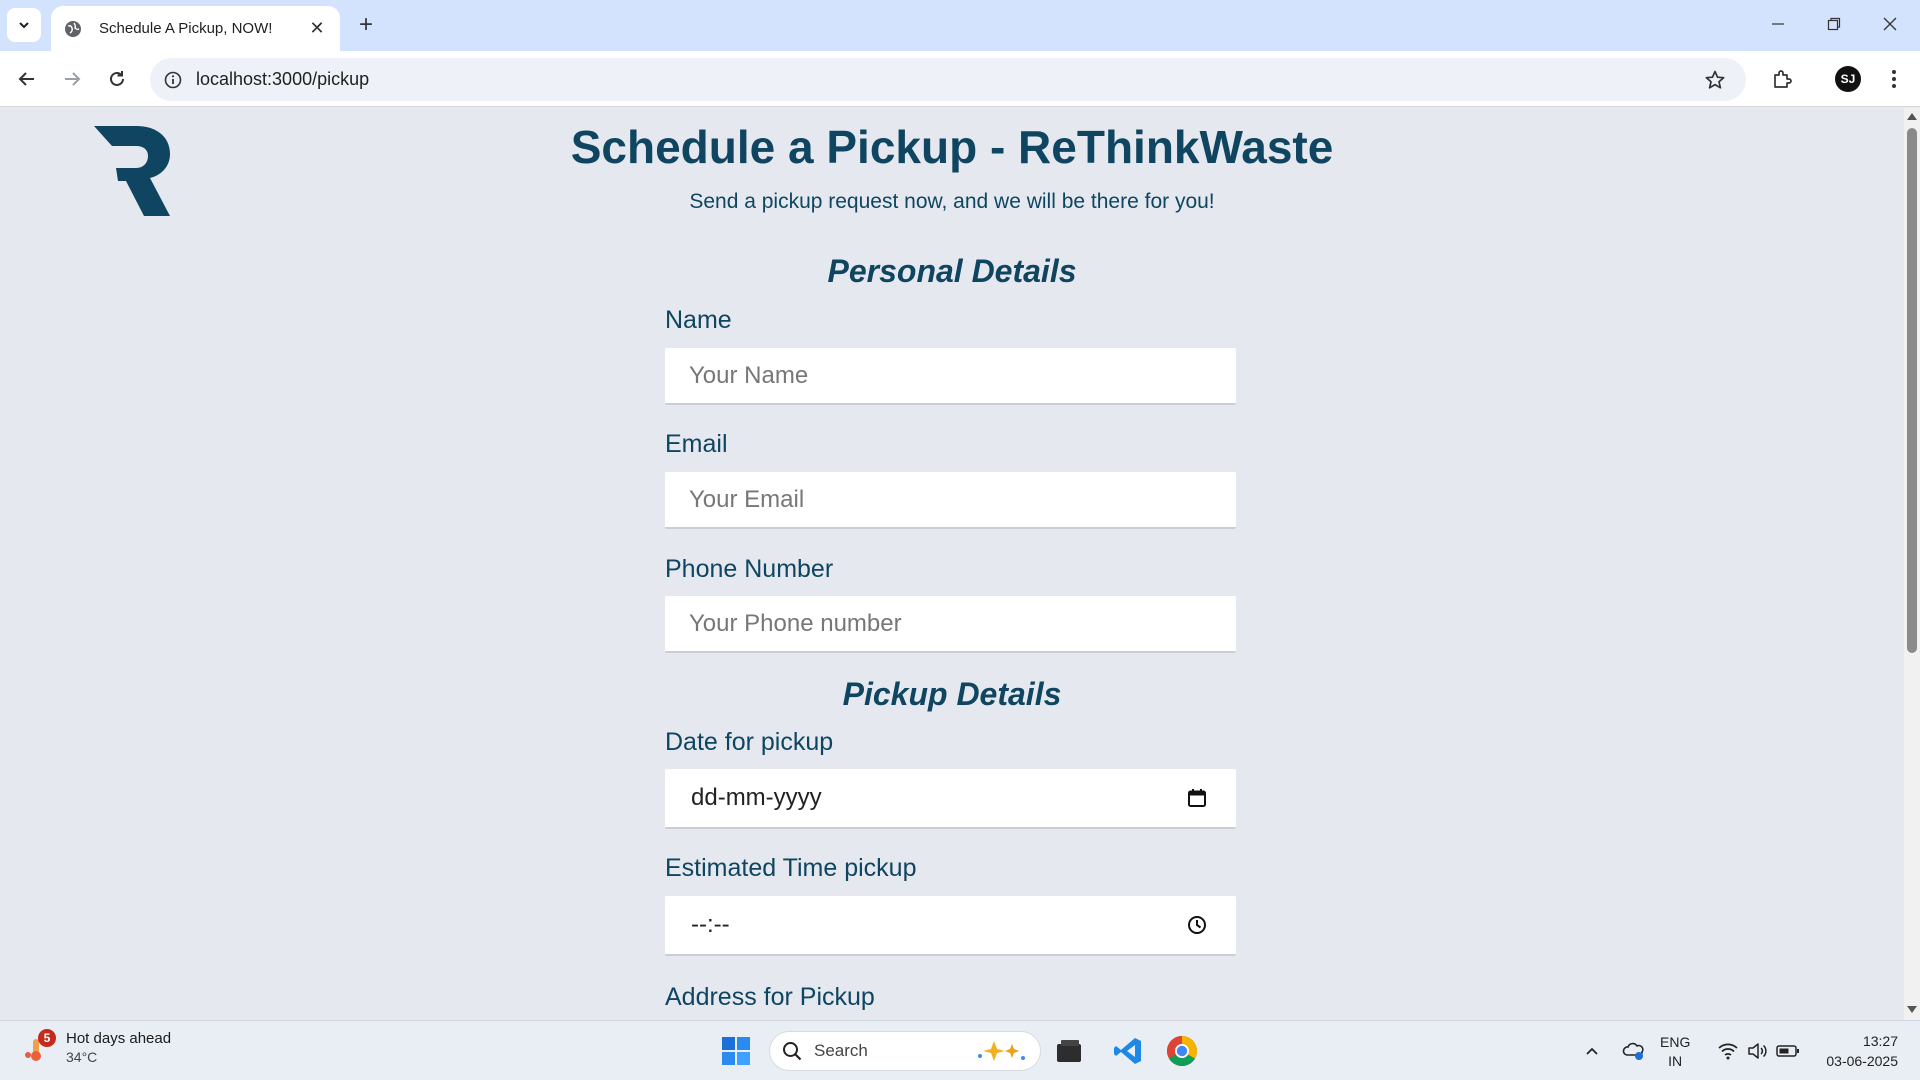 This screenshot has width=1920, height=1080. I want to click on time-value: --:--, so click(710, 924).